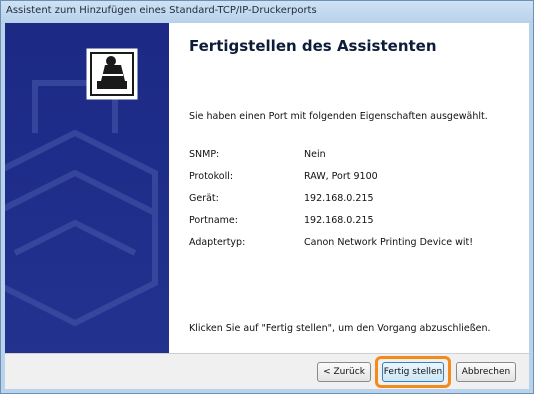 This screenshot has width=534, height=394. Describe the element at coordinates (315, 154) in the screenshot. I see `property-value: Nein` at that location.